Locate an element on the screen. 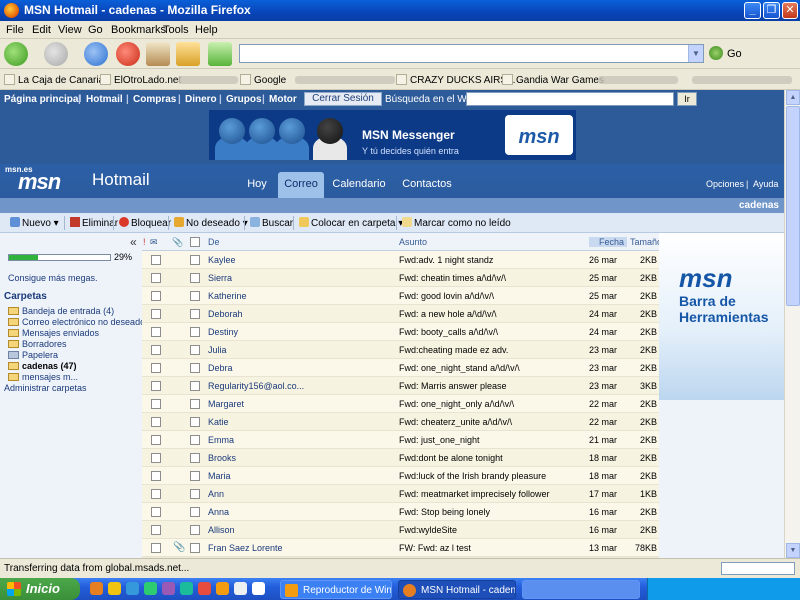  delete-button: Eliminar is located at coordinates (94, 223).